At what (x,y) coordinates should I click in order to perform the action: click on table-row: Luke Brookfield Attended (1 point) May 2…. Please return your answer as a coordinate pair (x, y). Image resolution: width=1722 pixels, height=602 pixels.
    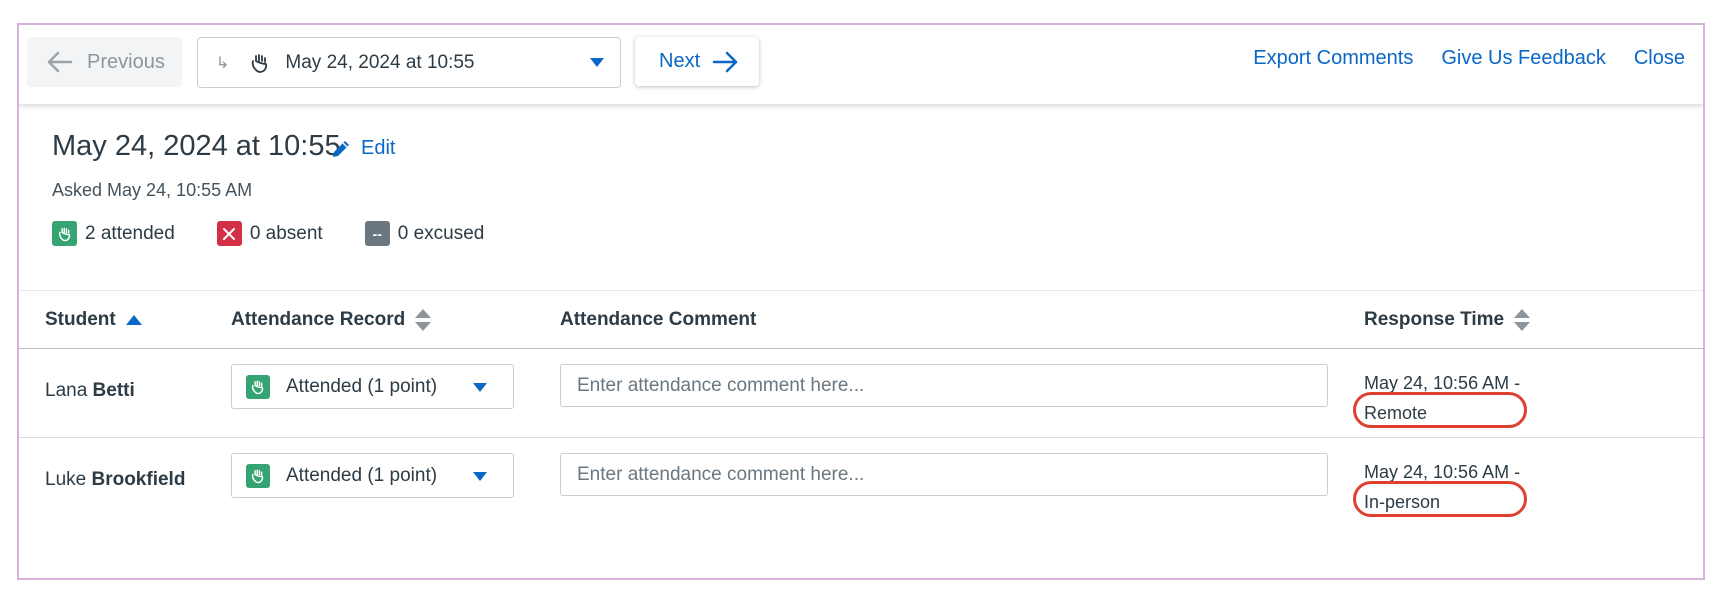
    Looking at the image, I should click on (861, 483).